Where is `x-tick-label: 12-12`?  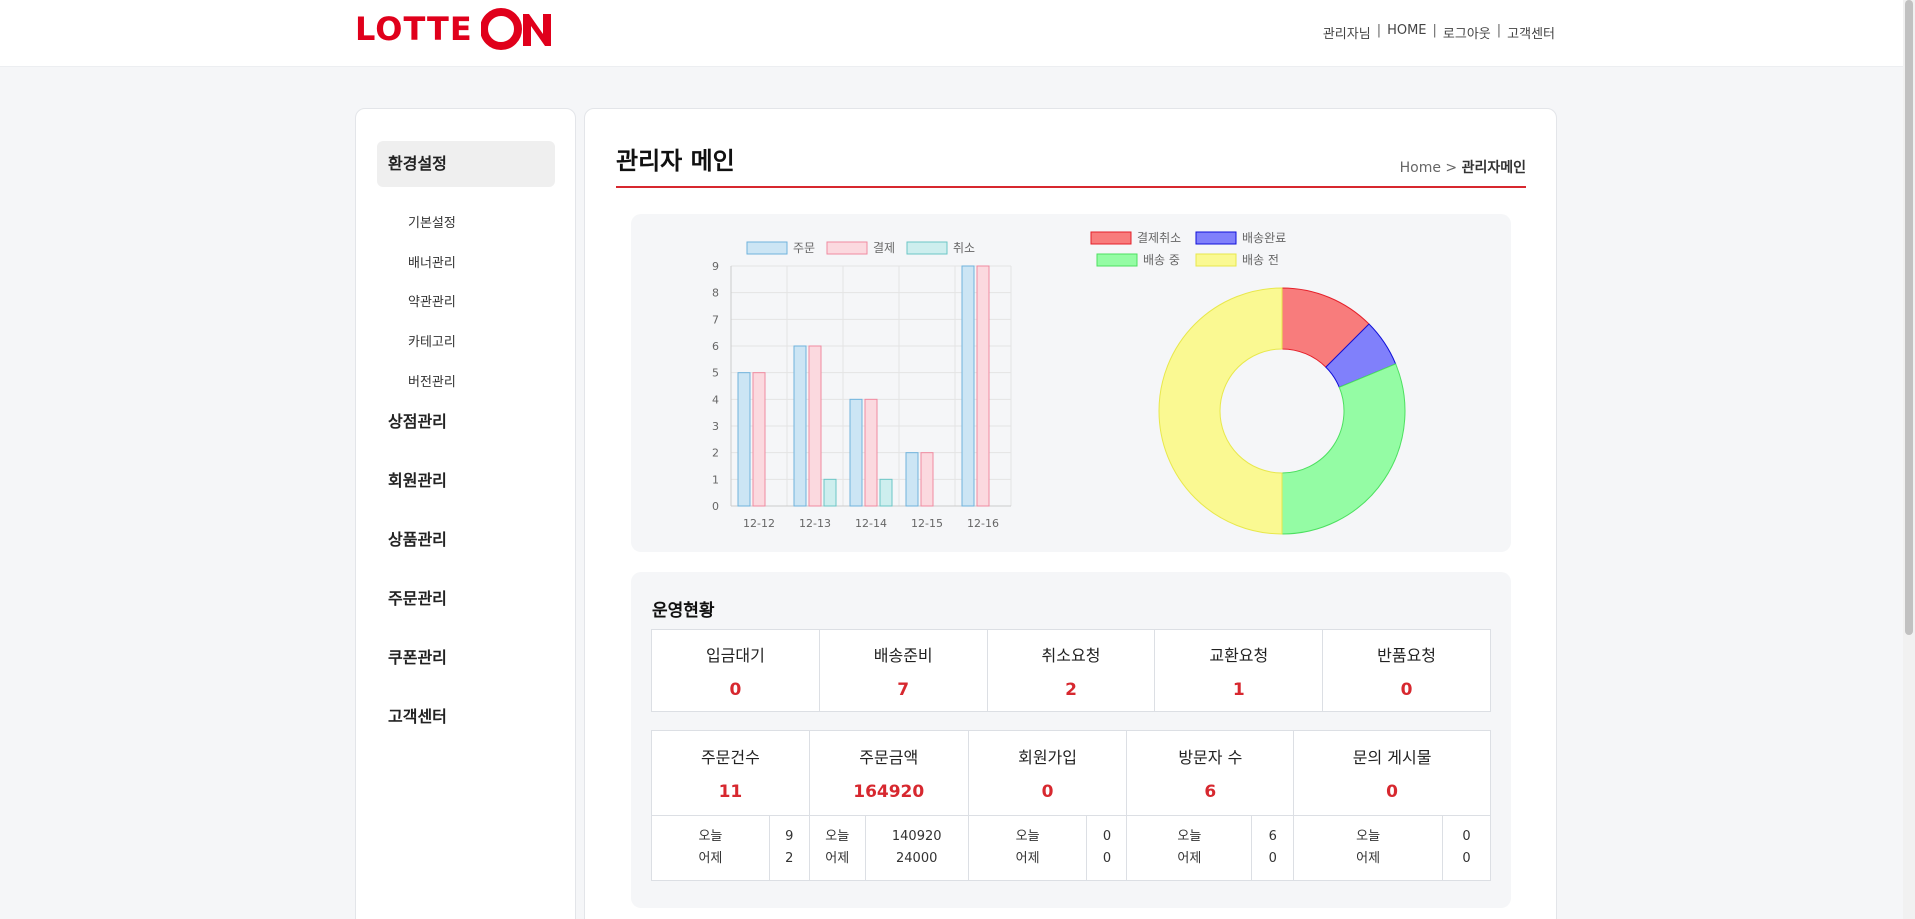 x-tick-label: 12-12 is located at coordinates (759, 523).